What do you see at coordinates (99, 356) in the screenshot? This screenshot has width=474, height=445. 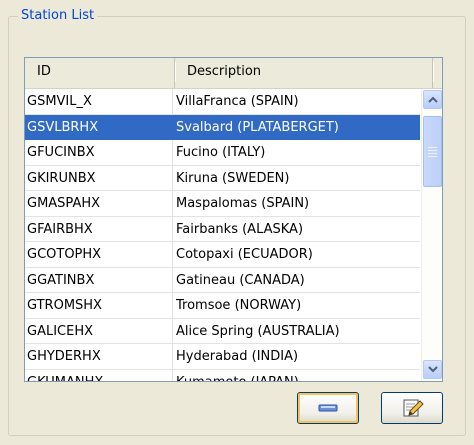 I see `cell-id: GHYDERHX` at bounding box center [99, 356].